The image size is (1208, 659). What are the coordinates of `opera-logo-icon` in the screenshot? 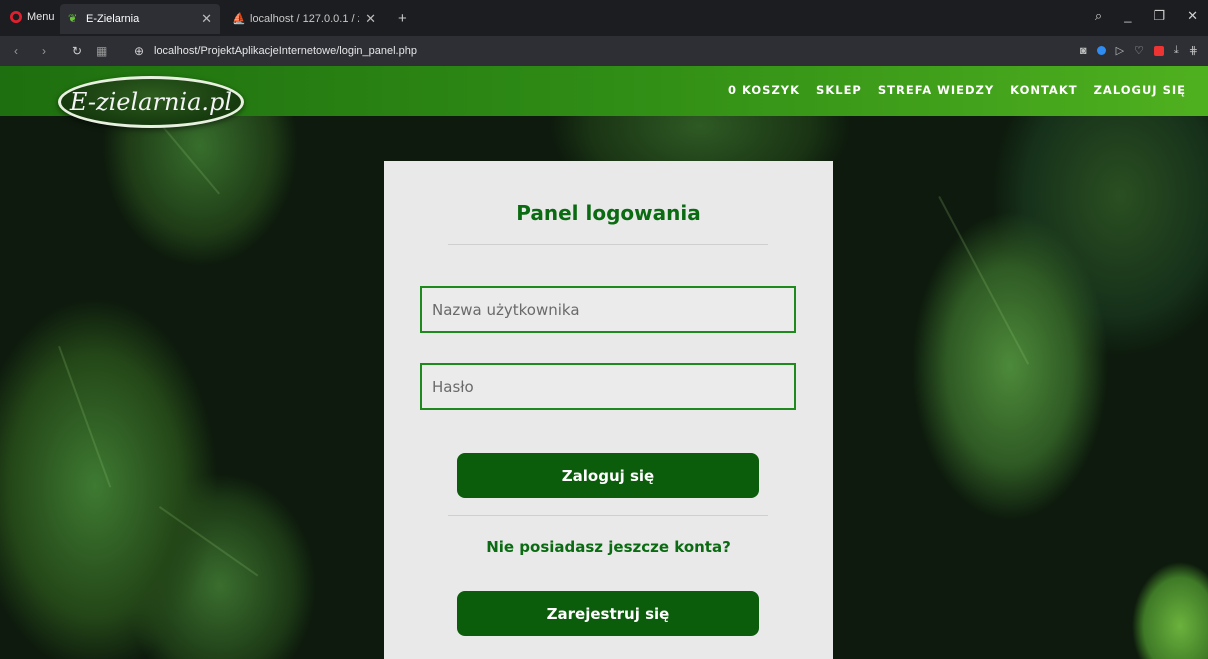 It's located at (16, 17).